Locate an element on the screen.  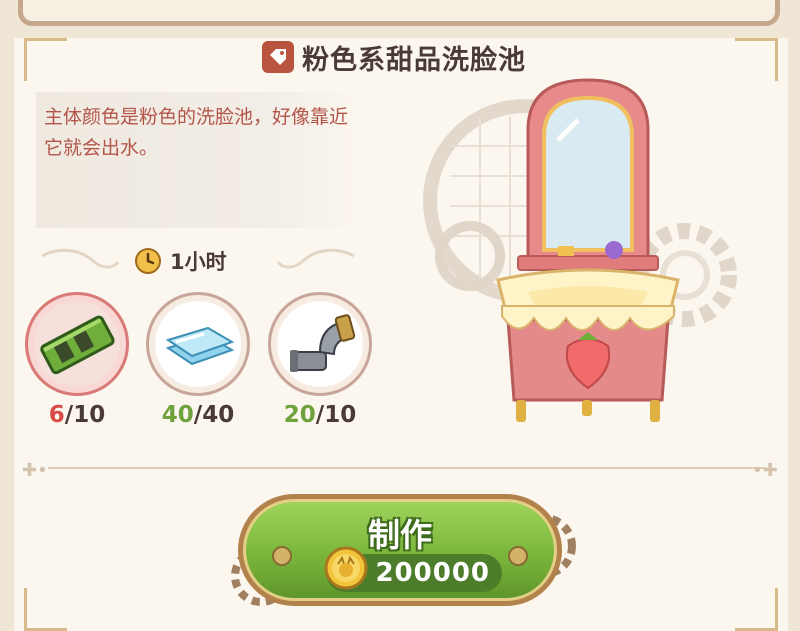
material-slot-pipe is located at coordinates (320, 344).